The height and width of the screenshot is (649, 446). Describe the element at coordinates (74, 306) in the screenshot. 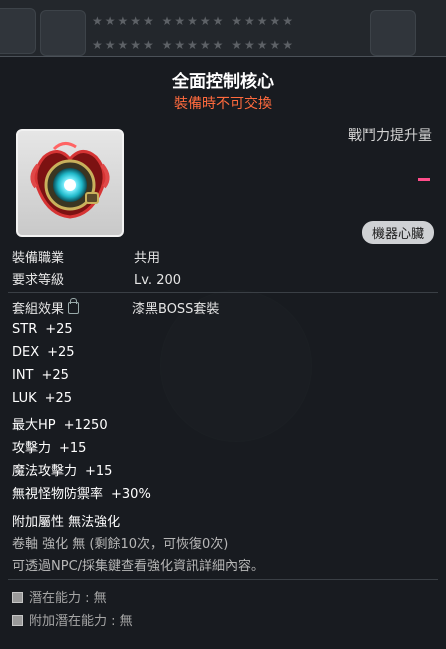

I see `lock-icon` at that location.